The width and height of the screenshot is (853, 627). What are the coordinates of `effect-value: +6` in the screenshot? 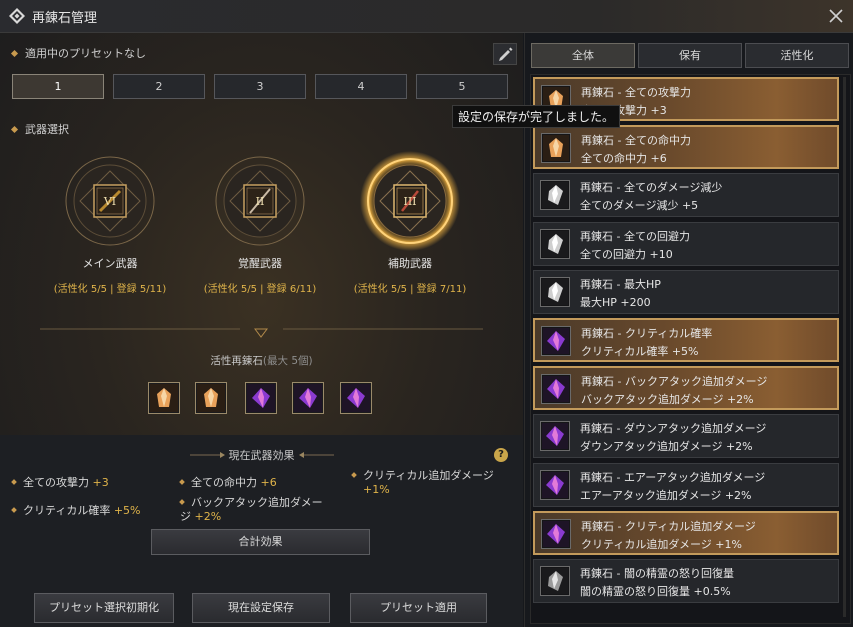 It's located at (268, 482).